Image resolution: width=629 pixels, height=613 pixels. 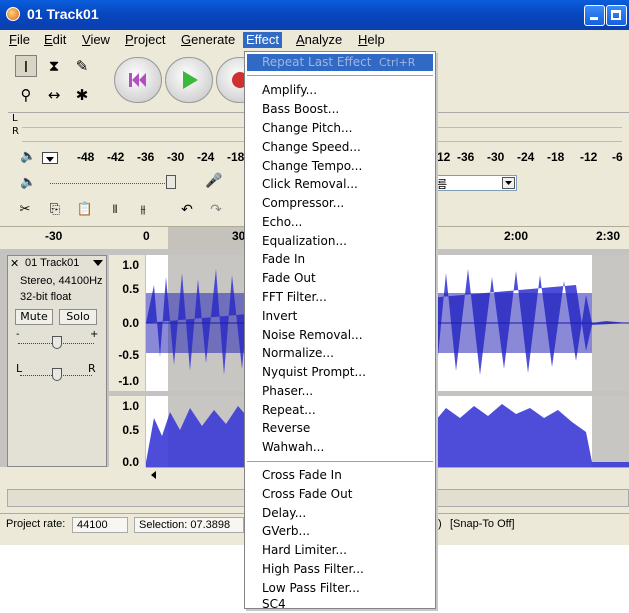 I want to click on menu-item-fade-in: Fade In, so click(x=283, y=259).